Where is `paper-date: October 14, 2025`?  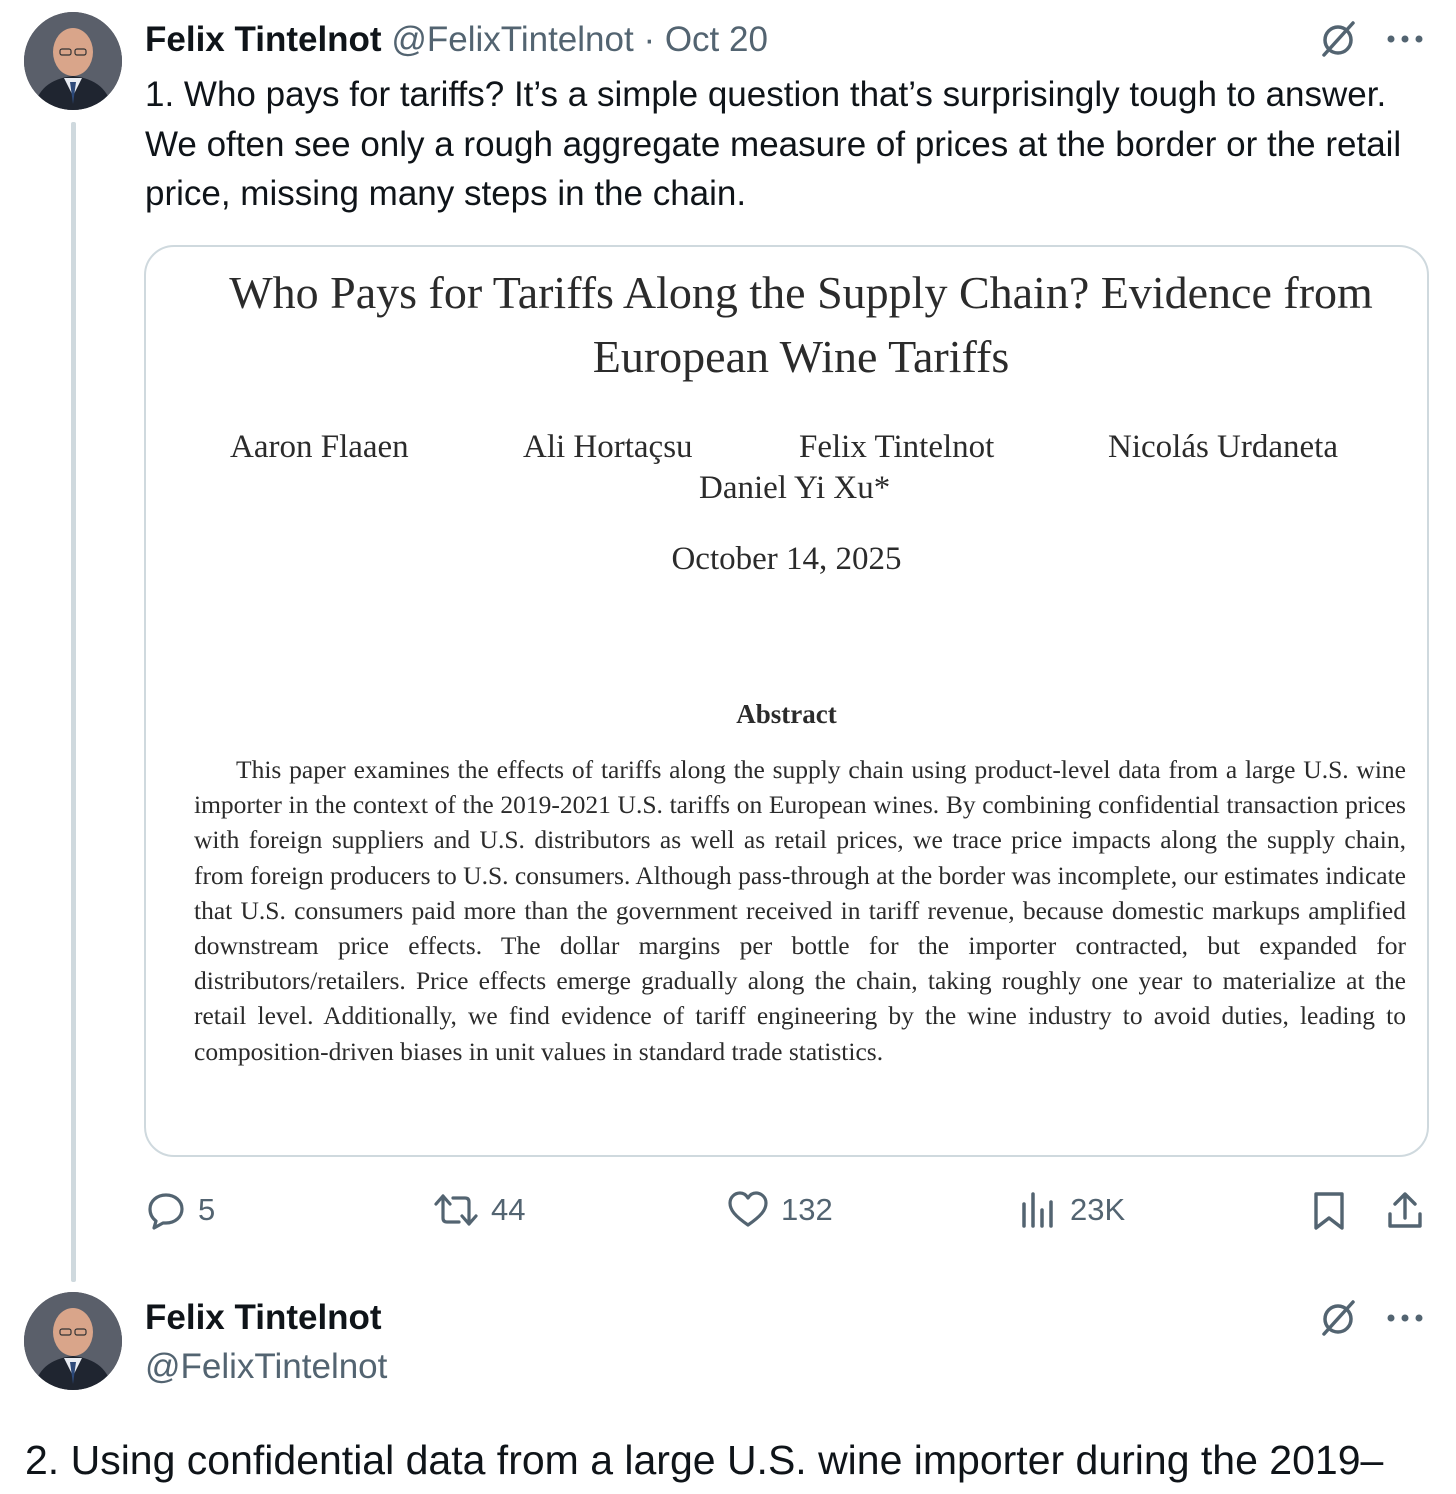 paper-date: October 14, 2025 is located at coordinates (786, 559).